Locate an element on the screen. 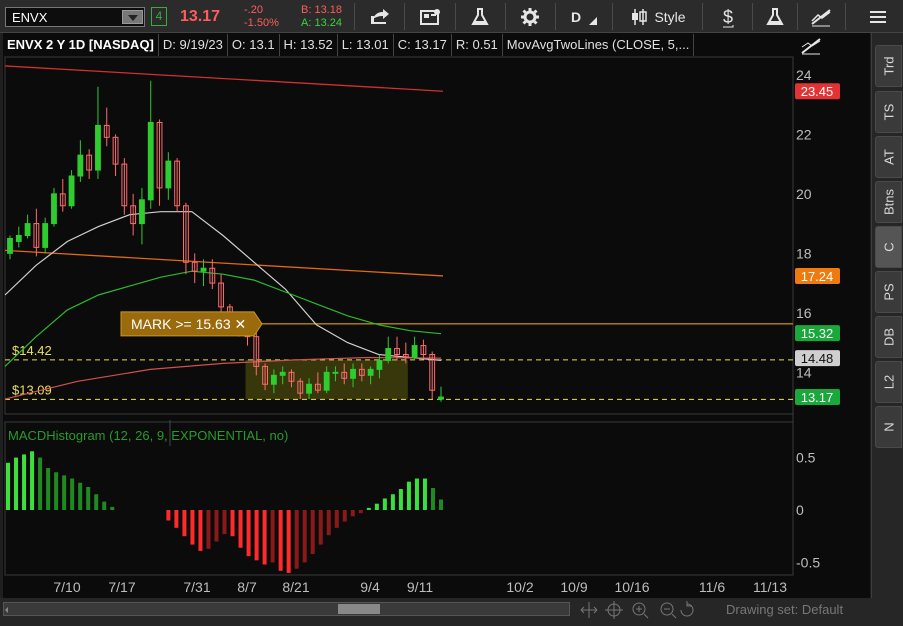 Image resolution: width=903 pixels, height=626 pixels. side-tab-ts: TS is located at coordinates (888, 112).